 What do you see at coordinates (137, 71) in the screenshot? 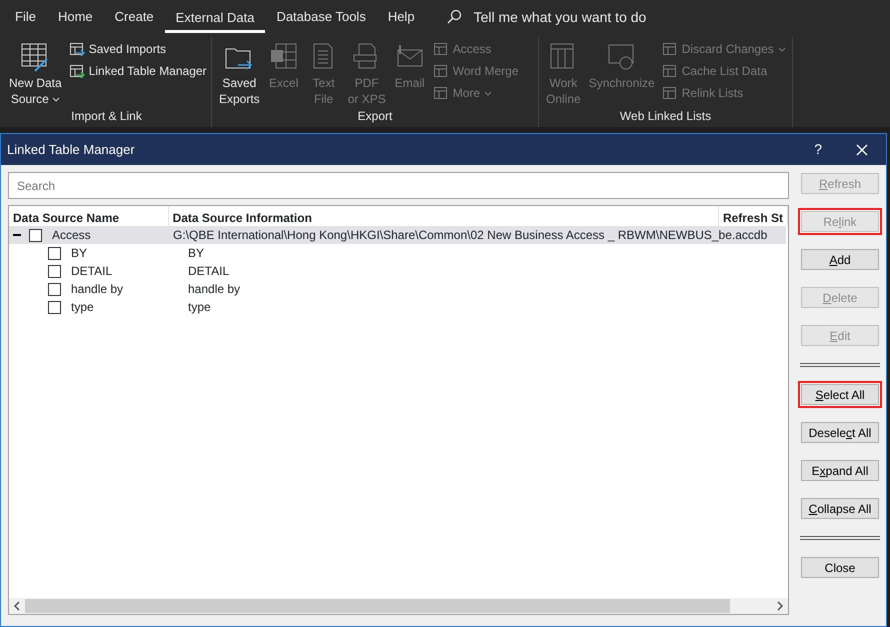
I see `ribbon-button: Linked Table Manager` at bounding box center [137, 71].